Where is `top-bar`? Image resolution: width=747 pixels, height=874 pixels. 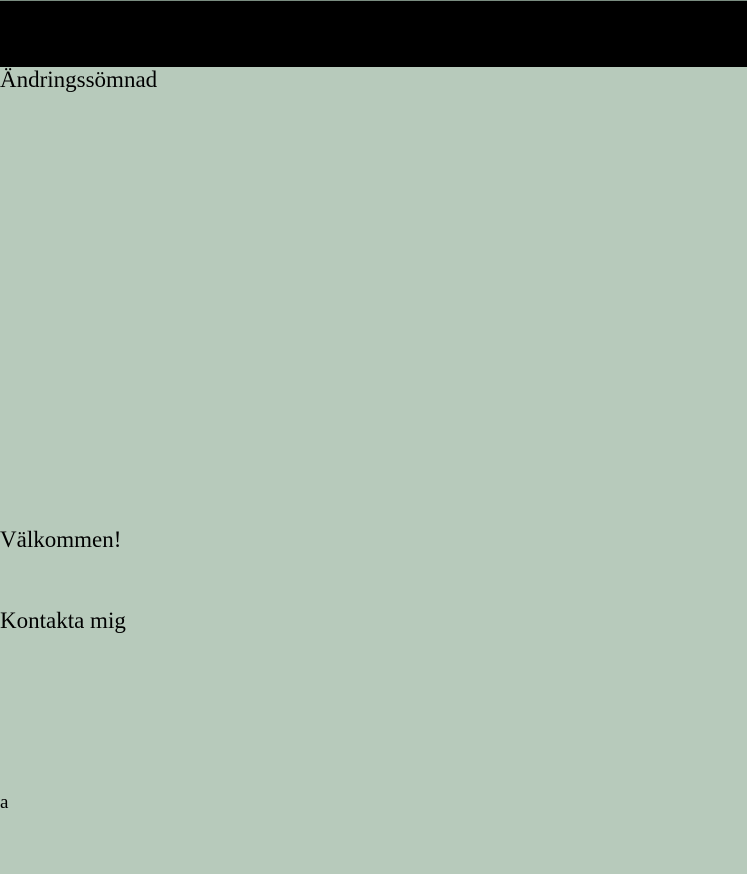 top-bar is located at coordinates (373, 33).